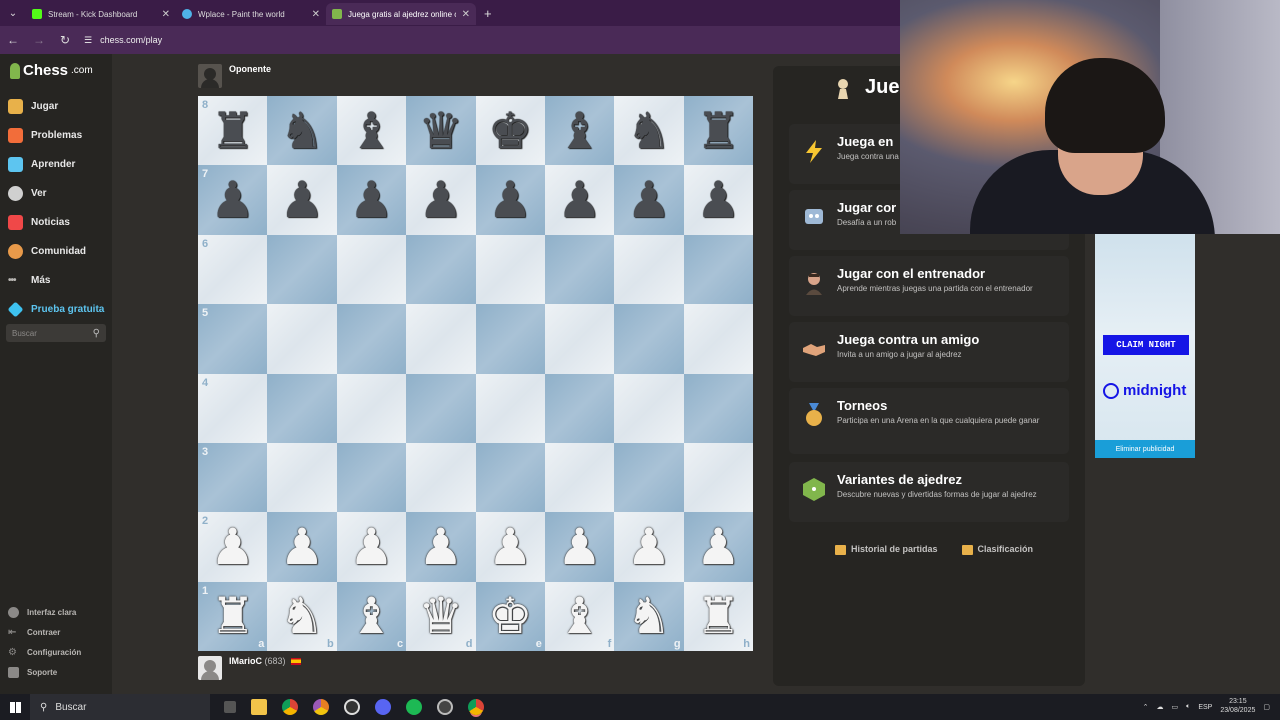 This screenshot has width=1280, height=720. What do you see at coordinates (56, 106) in the screenshot?
I see `sidebar-item-jugar: Jugar` at bounding box center [56, 106].